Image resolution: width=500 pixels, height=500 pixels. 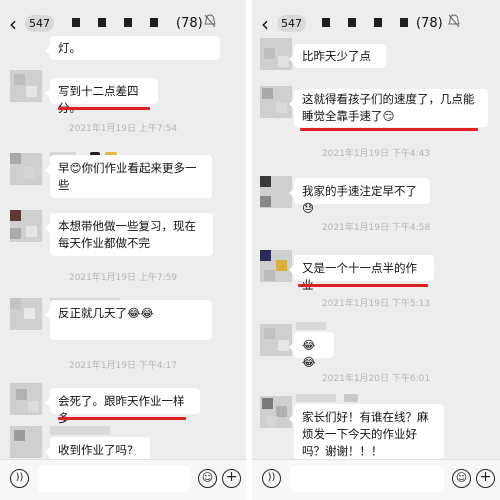 What do you see at coordinates (376, 154) in the screenshot?
I see `timestamp: 2021年1月19日 下午4:43` at bounding box center [376, 154].